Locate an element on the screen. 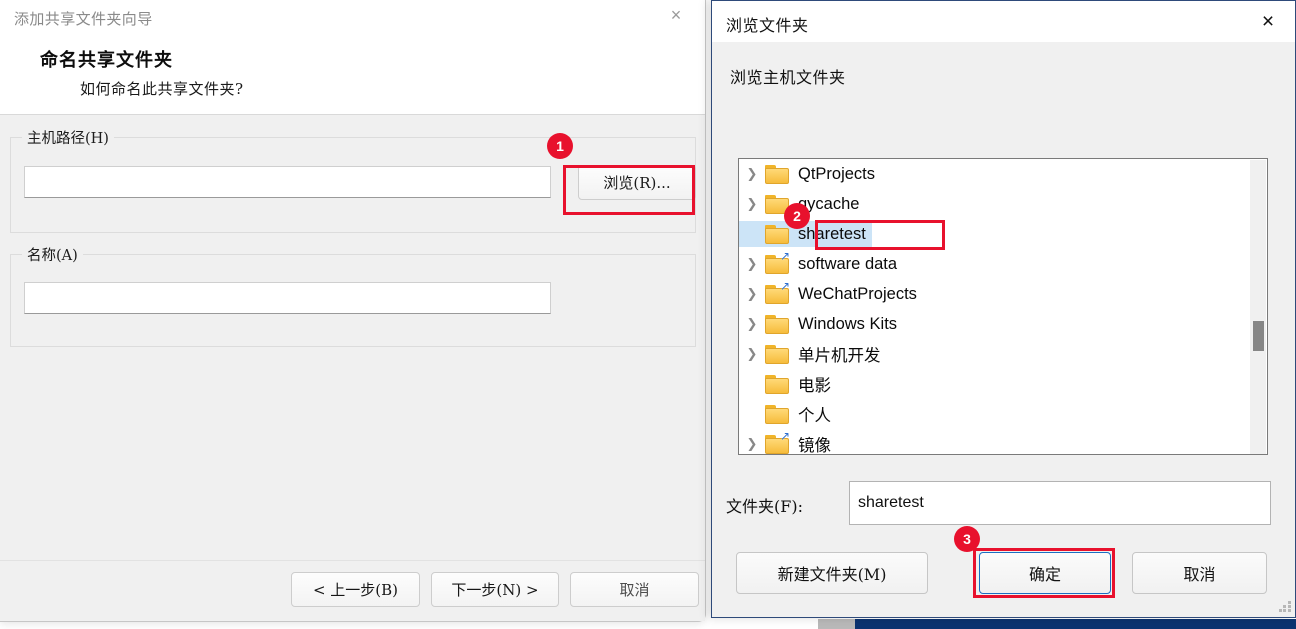 The width and height of the screenshot is (1296, 629). tree-item-label: 个人 is located at coordinates (814, 416).